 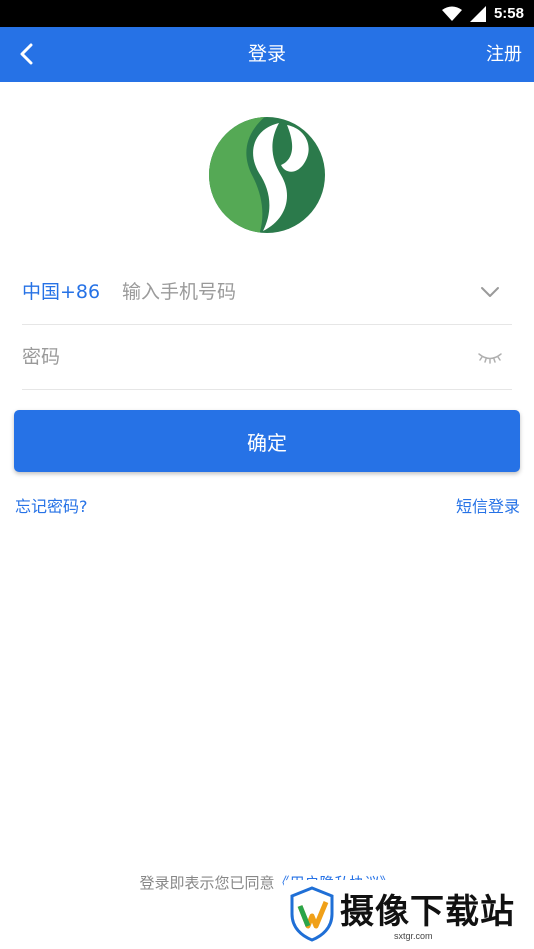 I want to click on nav-bar: 登录 注册, so click(x=267, y=54).